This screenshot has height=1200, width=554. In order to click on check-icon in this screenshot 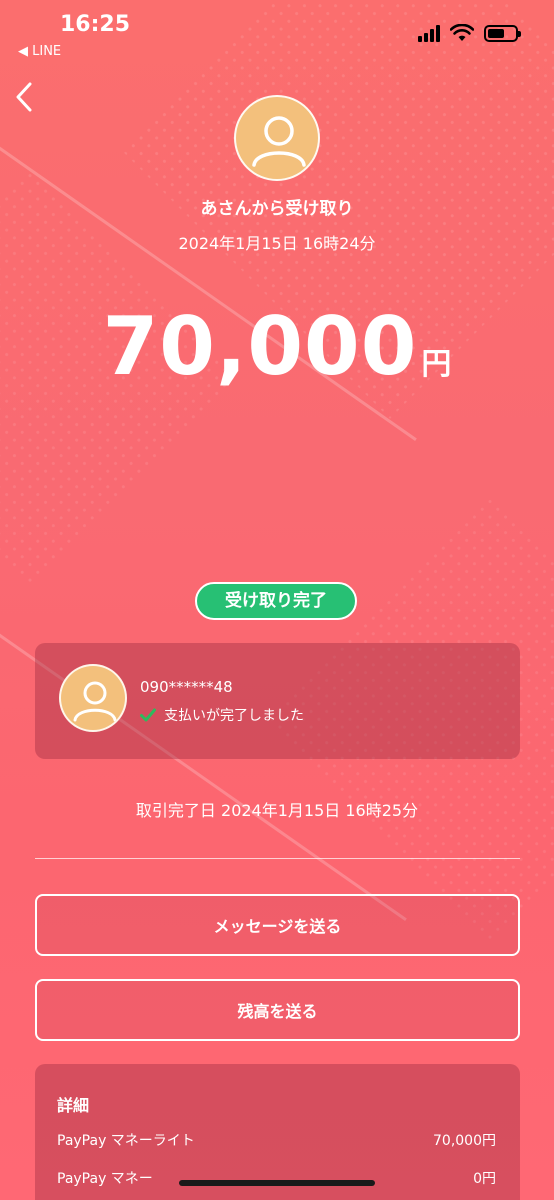, I will do `click(148, 715)`.